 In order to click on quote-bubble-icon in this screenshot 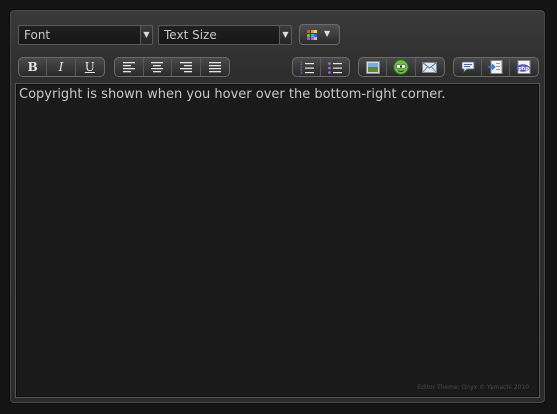, I will do `click(468, 67)`.